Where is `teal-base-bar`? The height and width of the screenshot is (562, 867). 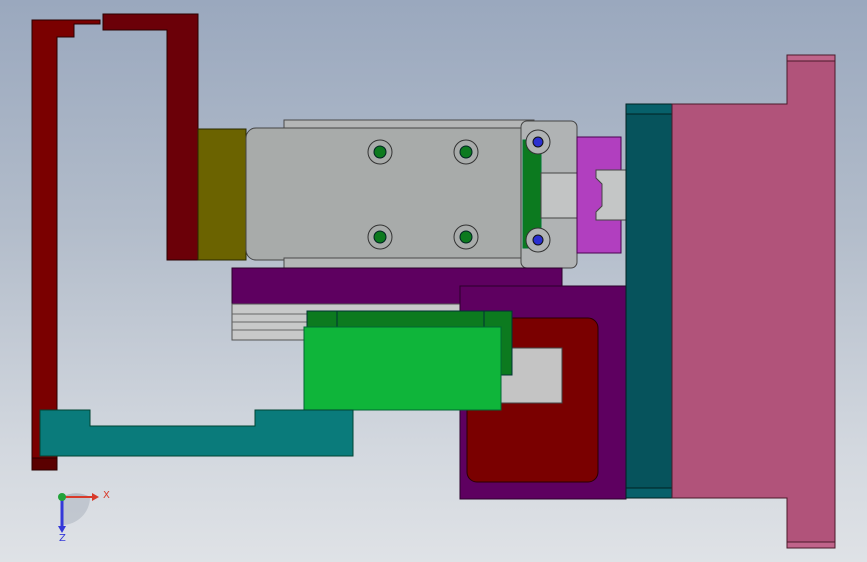 teal-base-bar is located at coordinates (196, 433).